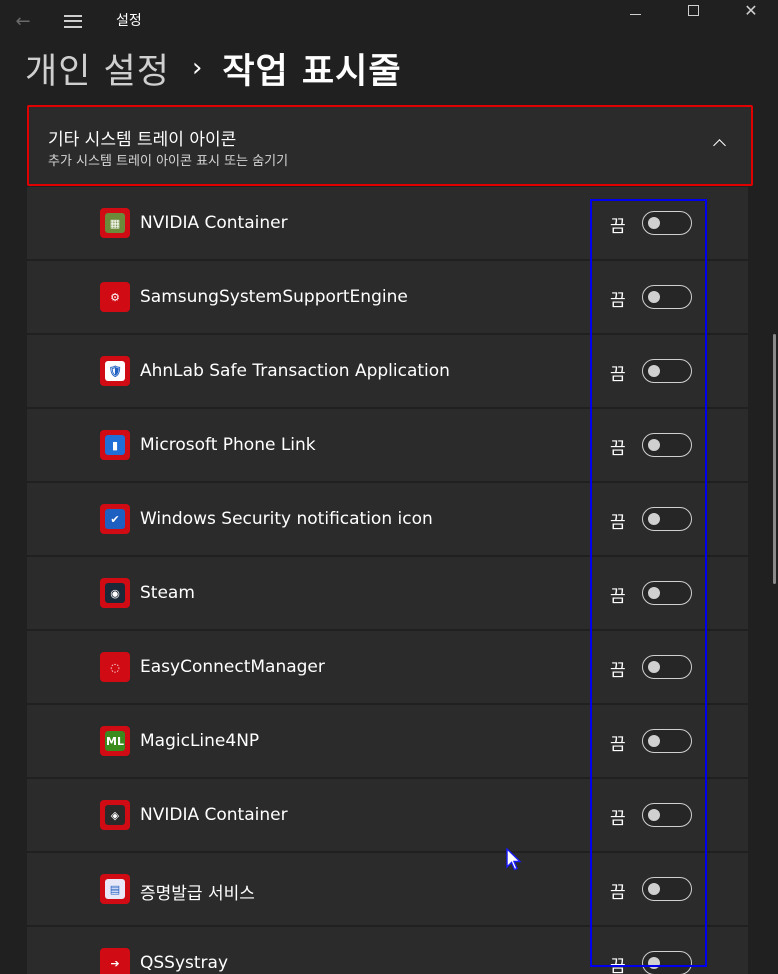 The image size is (778, 974). I want to click on icon-glyph: ML, so click(115, 741).